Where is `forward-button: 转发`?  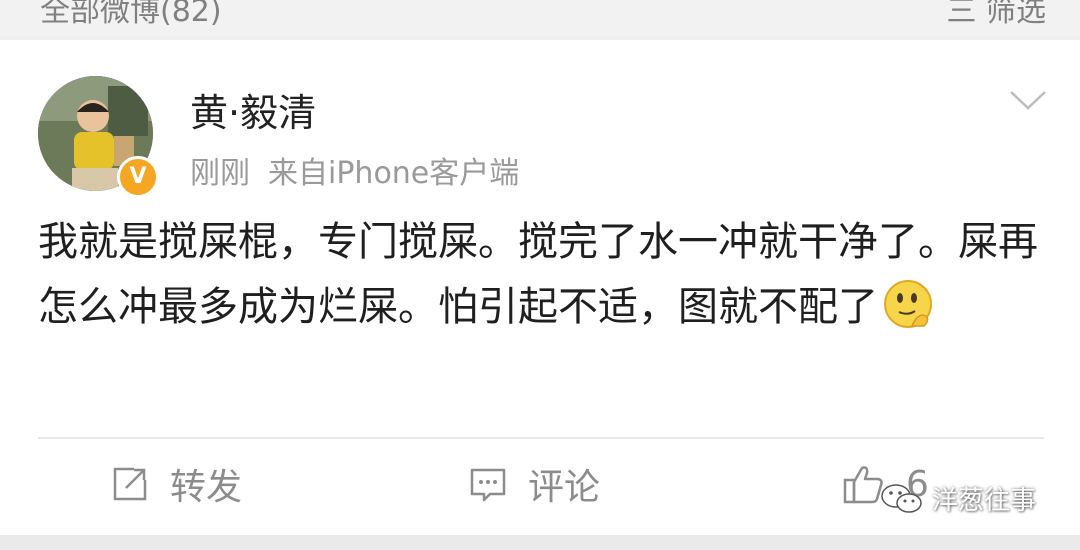
forward-button: 转发 is located at coordinates (176, 484).